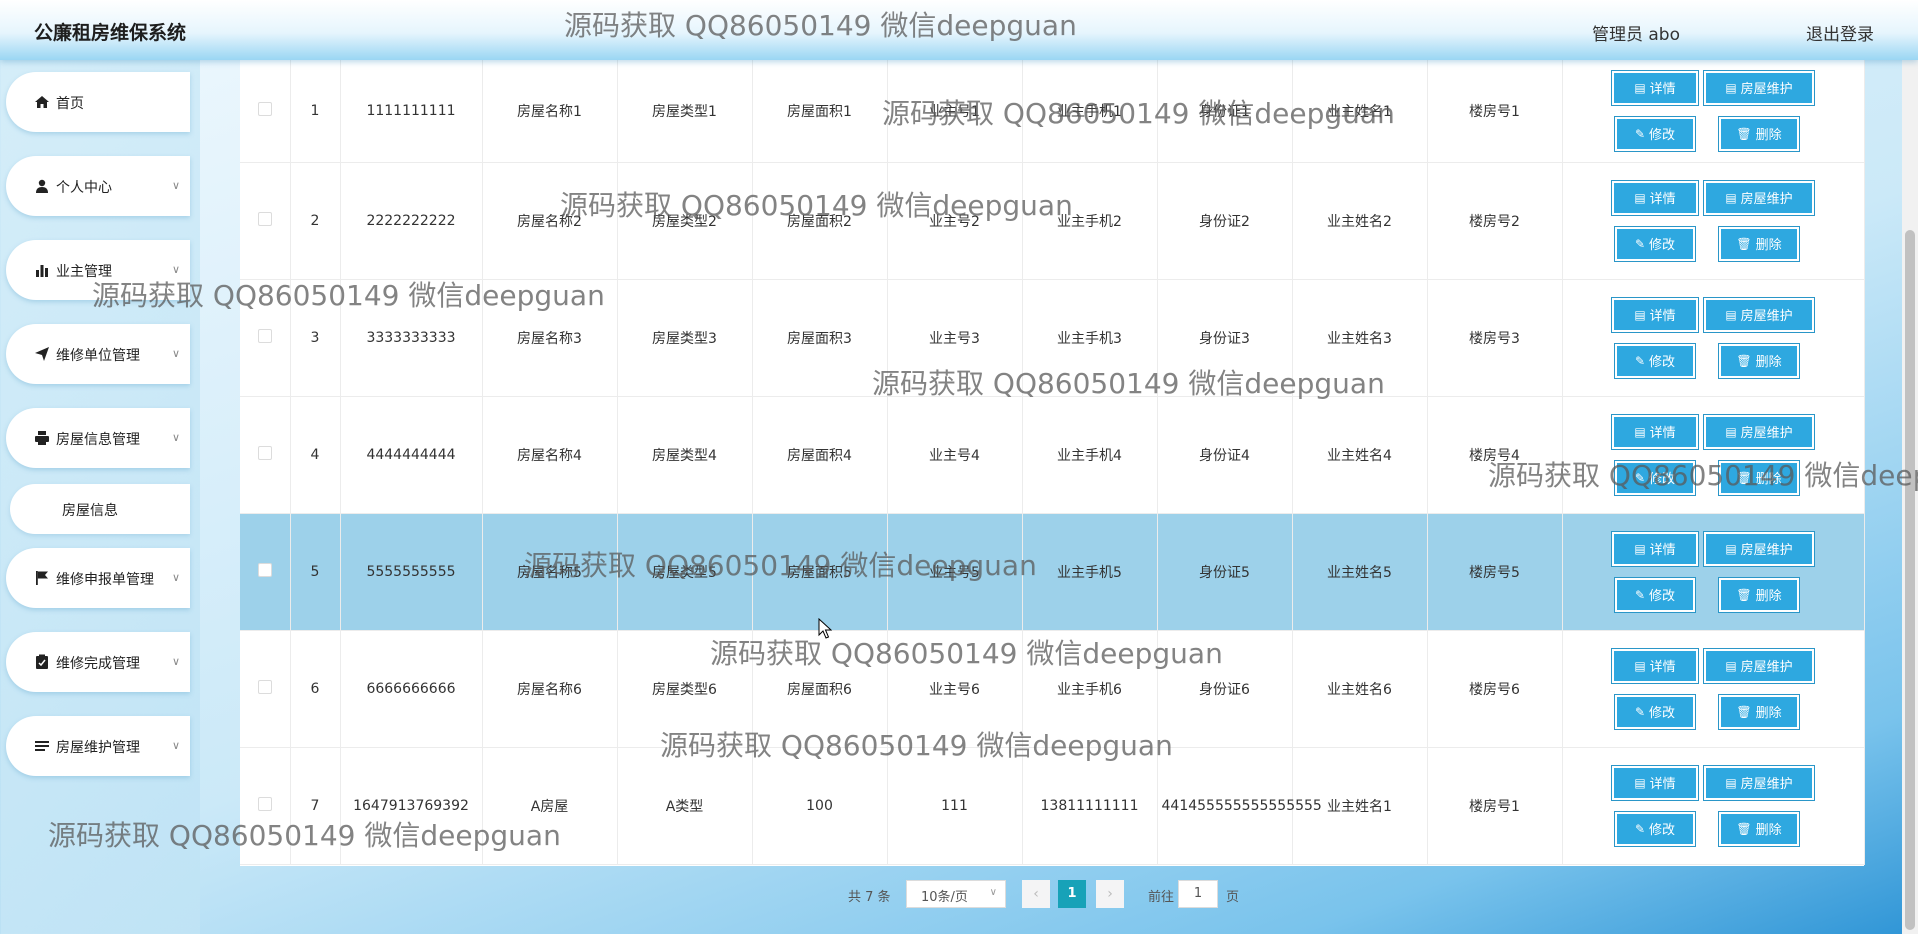 This screenshot has height=934, width=1918. What do you see at coordinates (98, 354) in the screenshot?
I see `sidebar-item-repair-unit-management: 维修单位管理 ∨` at bounding box center [98, 354].